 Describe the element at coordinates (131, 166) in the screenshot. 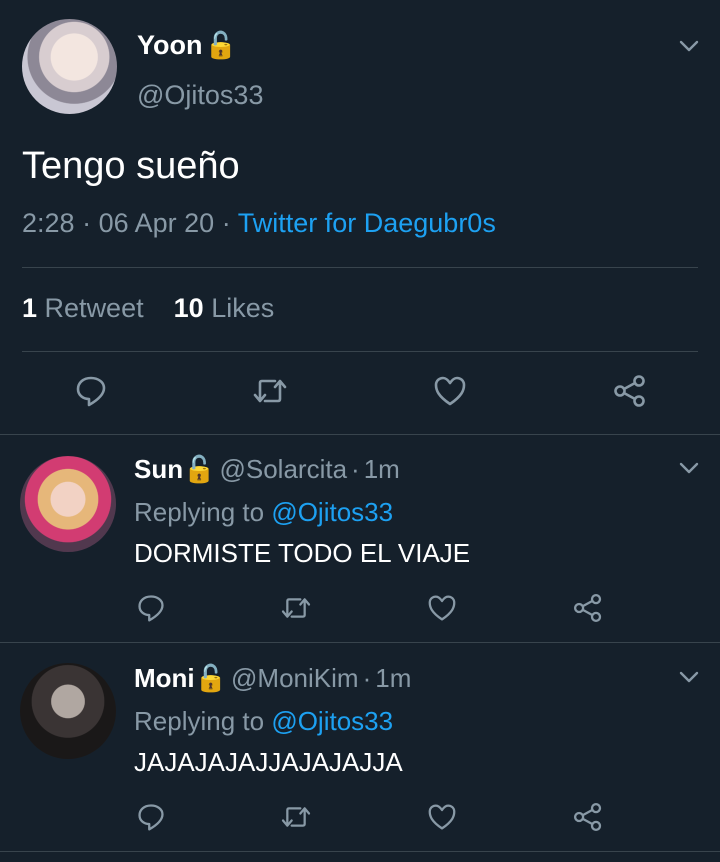

I see `tweet-text: Tengo sueño` at that location.